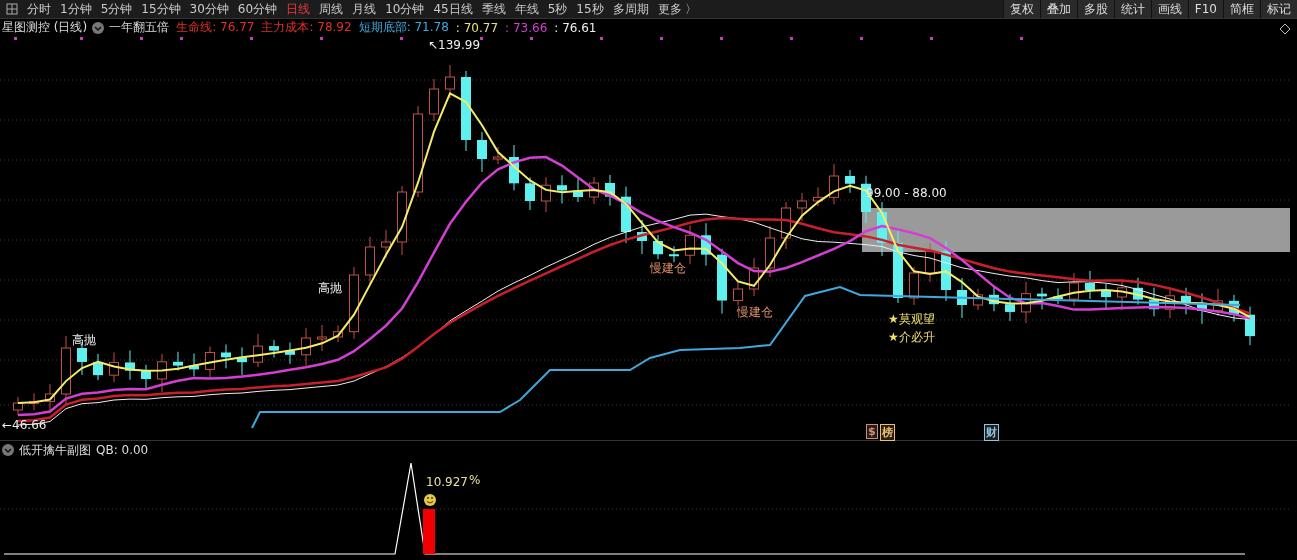 The image size is (1297, 560). I want to click on period-tab: 30分钟, so click(209, 9).